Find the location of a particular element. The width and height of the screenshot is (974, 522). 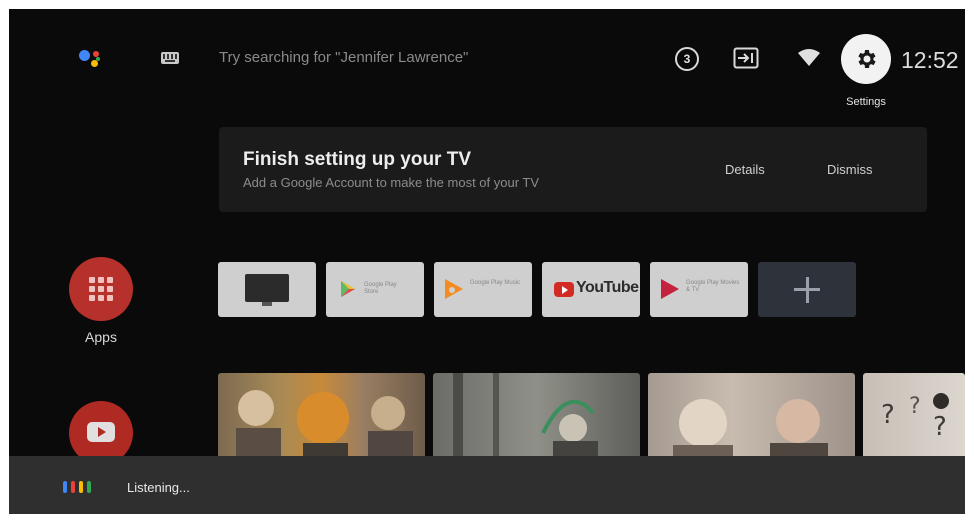

tv-icon is located at coordinates (267, 290).